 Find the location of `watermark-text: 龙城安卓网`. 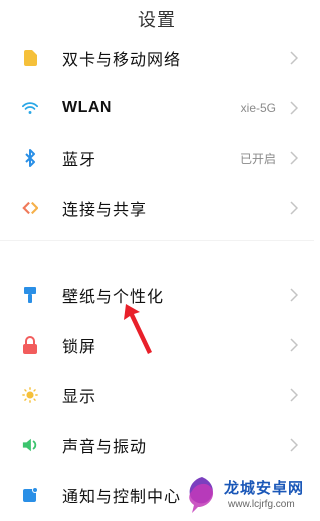

watermark-text: 龙城安卓网 is located at coordinates (264, 488).